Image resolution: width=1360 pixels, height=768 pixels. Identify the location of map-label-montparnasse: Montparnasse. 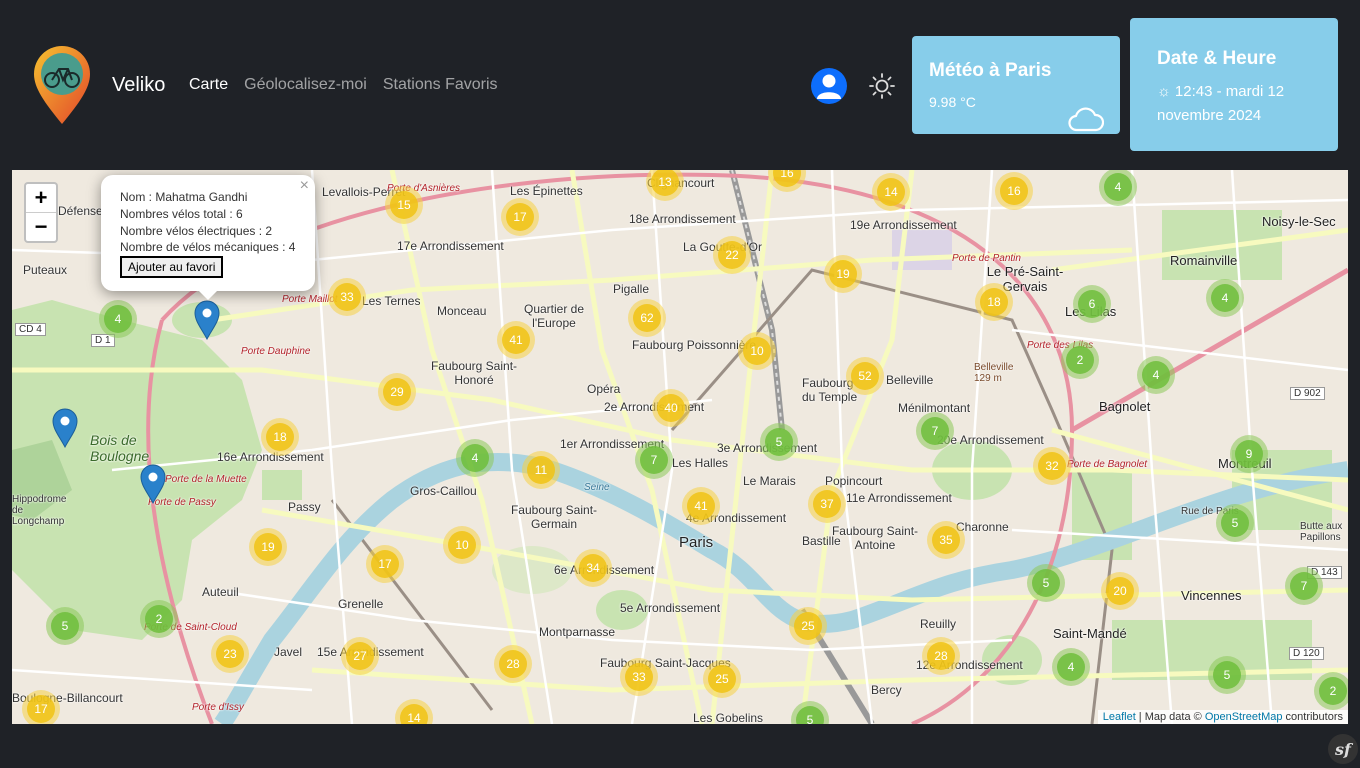
(577, 632).